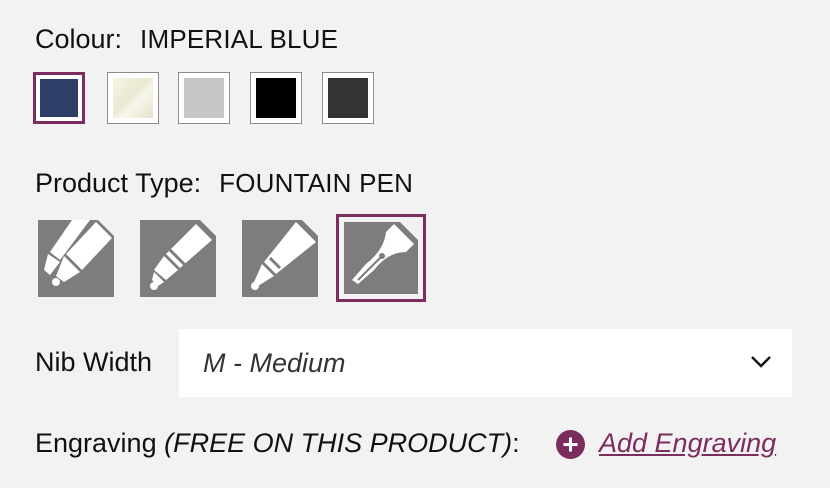 The width and height of the screenshot is (830, 488). I want to click on product-type-fineliner, so click(280, 258).